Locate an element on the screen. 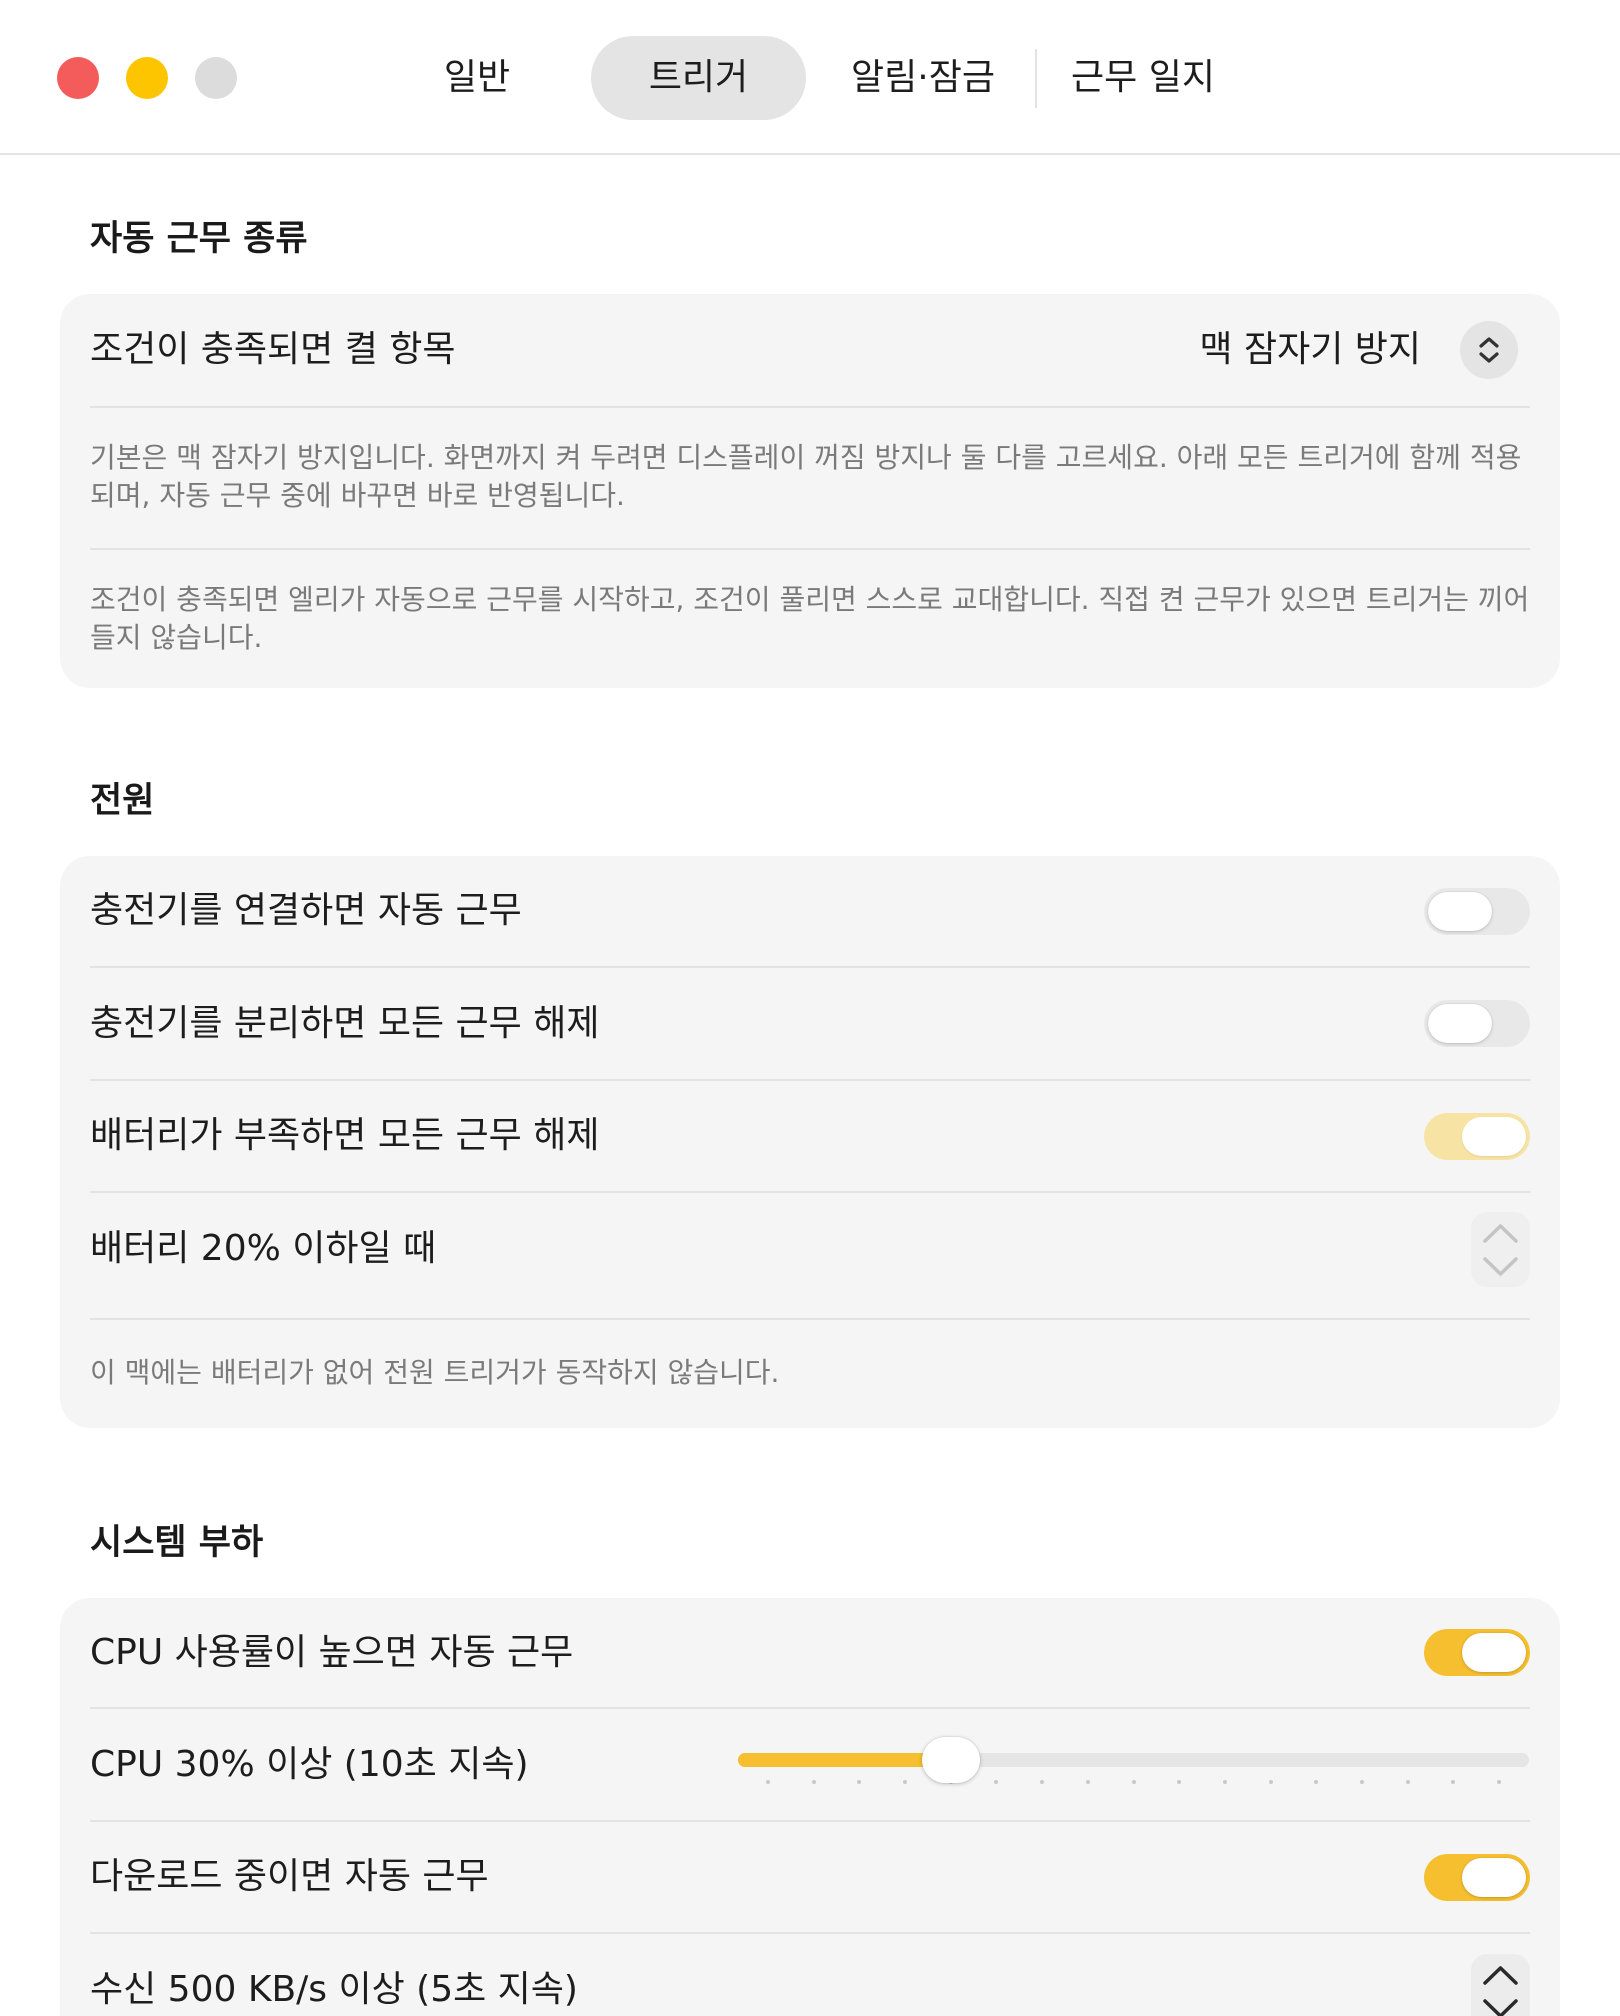 Image resolution: width=1620 pixels, height=2016 pixels. download-trigger-row: 다운로드 중이면 자동 근무 is located at coordinates (810, 1877).